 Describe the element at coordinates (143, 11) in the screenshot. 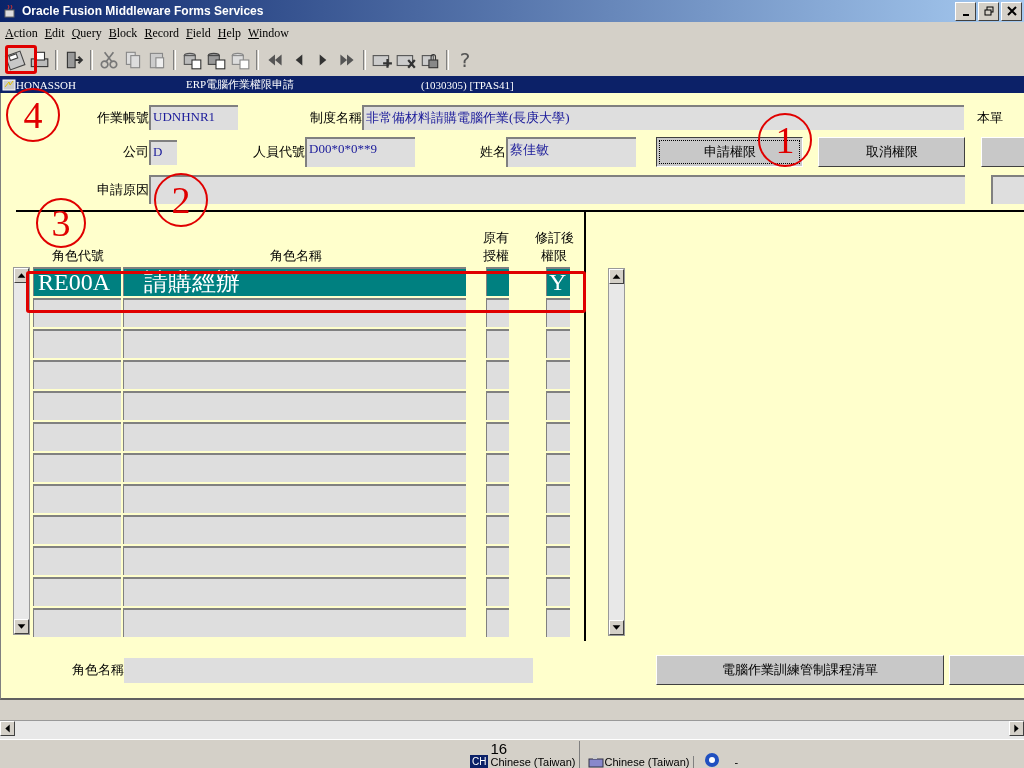

I see `window-title: Oracle Fusion Middleware Forms Services` at that location.